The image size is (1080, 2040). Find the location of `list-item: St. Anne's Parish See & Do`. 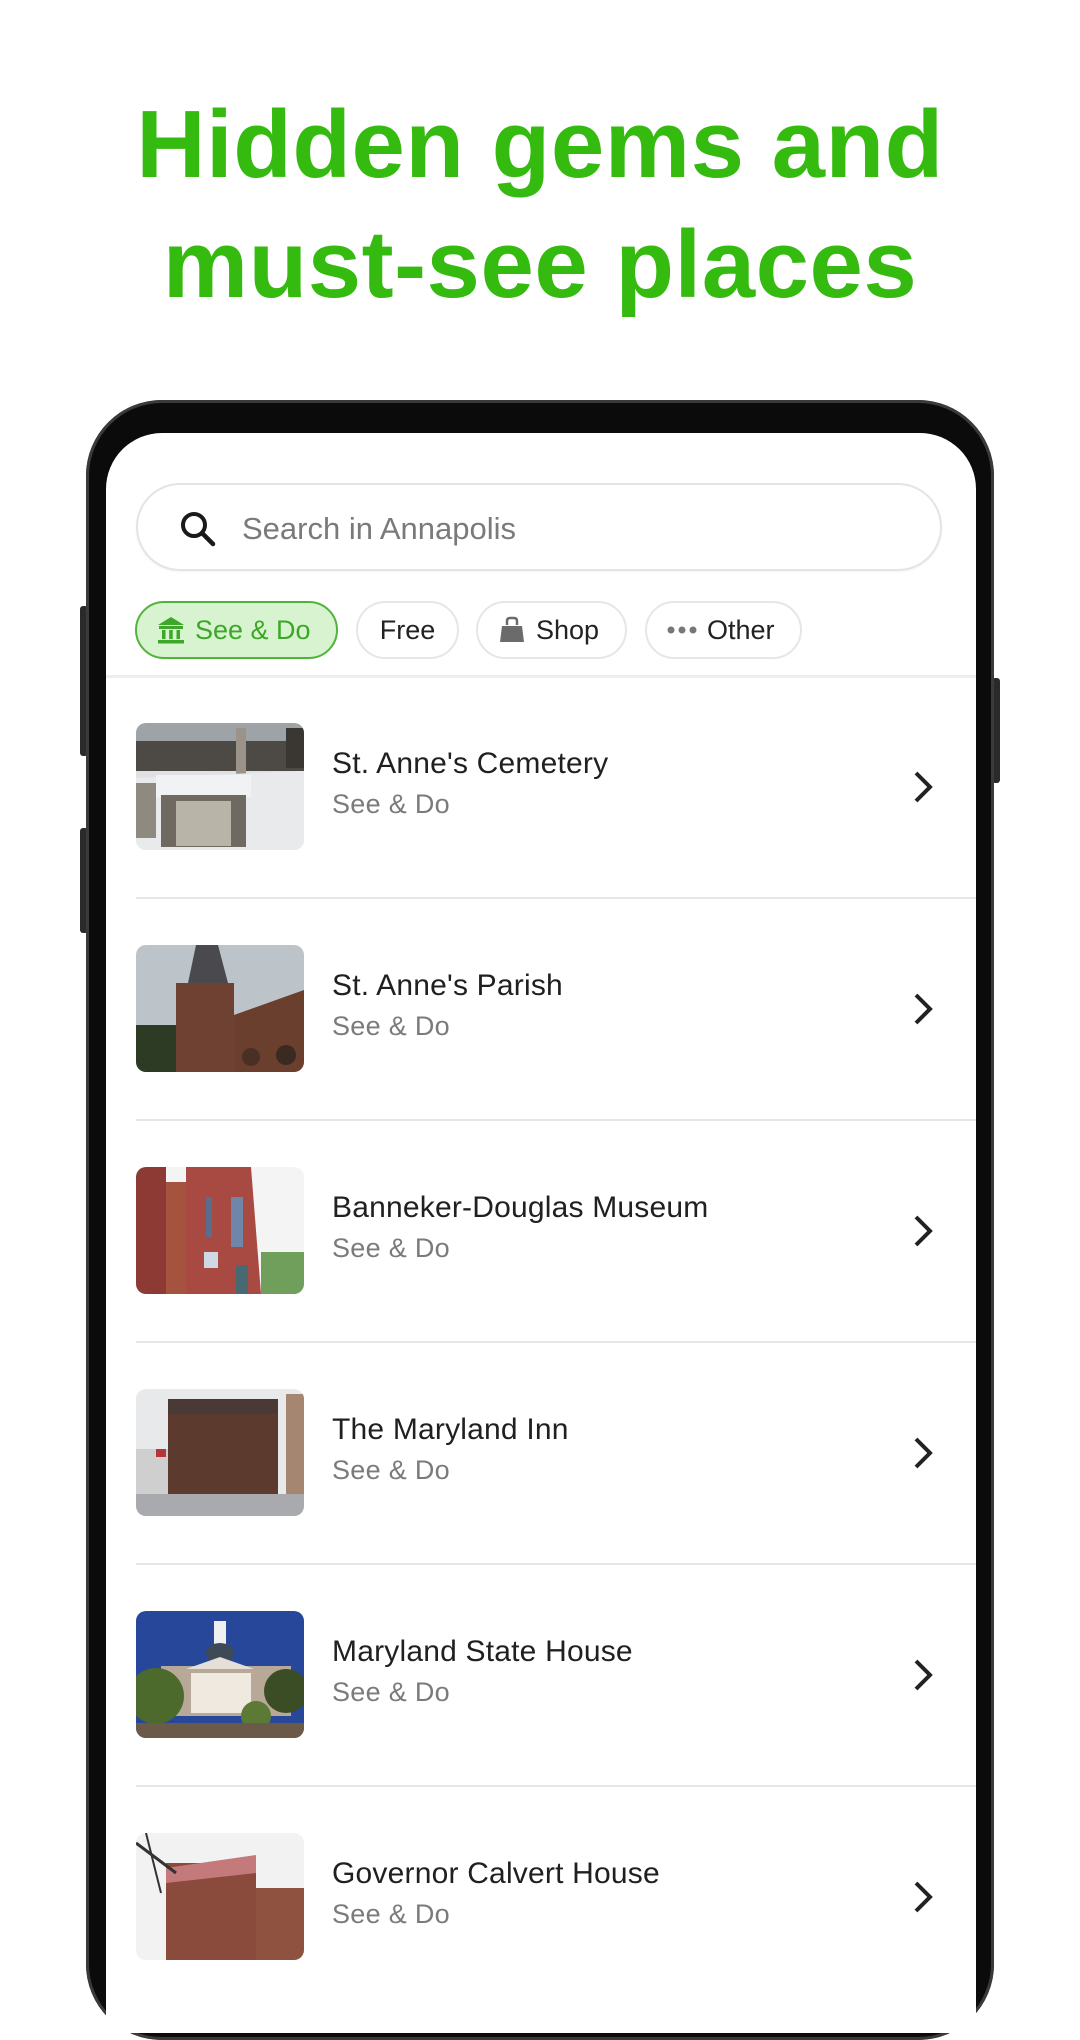

list-item: St. Anne's Parish See & Do is located at coordinates (541, 1010).